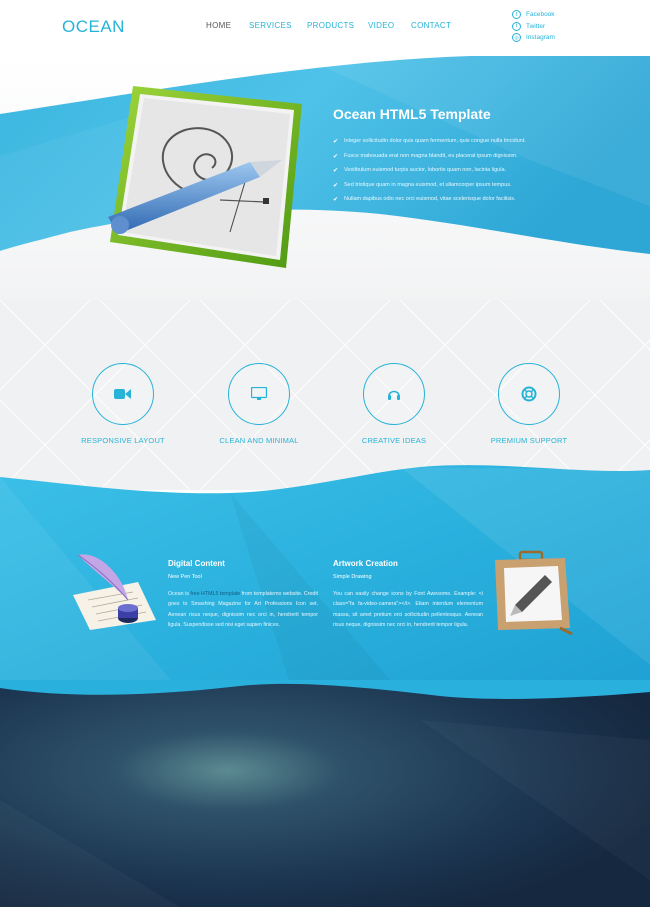 The height and width of the screenshot is (907, 650). What do you see at coordinates (196, 563) in the screenshot?
I see `left-column-title: Digital Content` at bounding box center [196, 563].